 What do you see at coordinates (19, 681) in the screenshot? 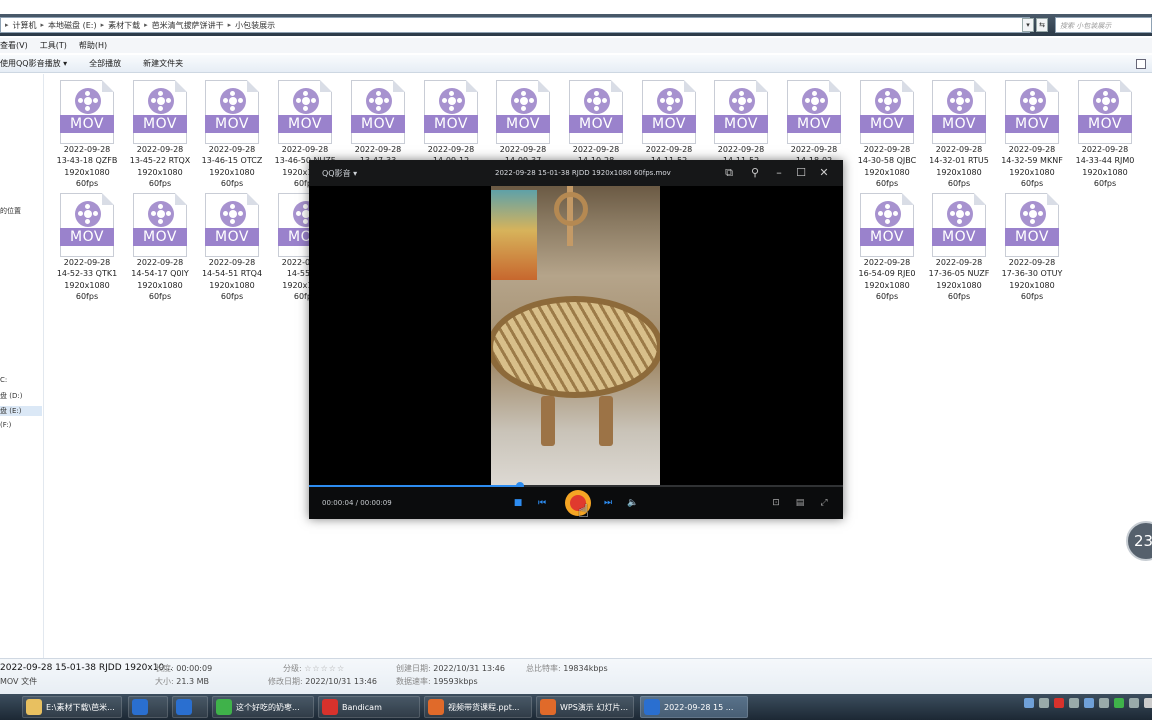
I see `detail-filetype: MOV 文件` at bounding box center [19, 681].